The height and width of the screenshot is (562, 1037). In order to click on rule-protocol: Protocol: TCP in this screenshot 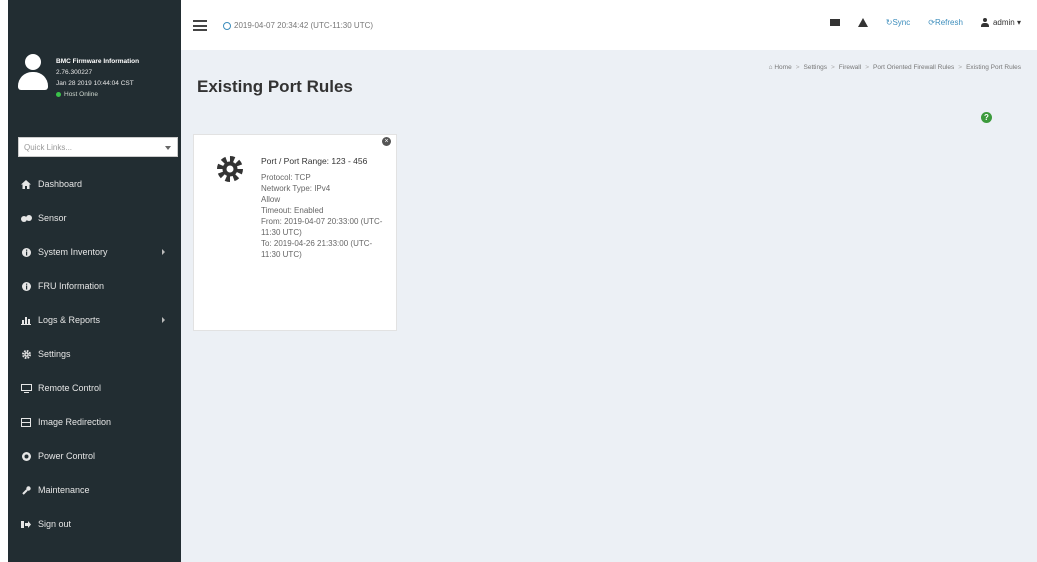, I will do `click(286, 177)`.